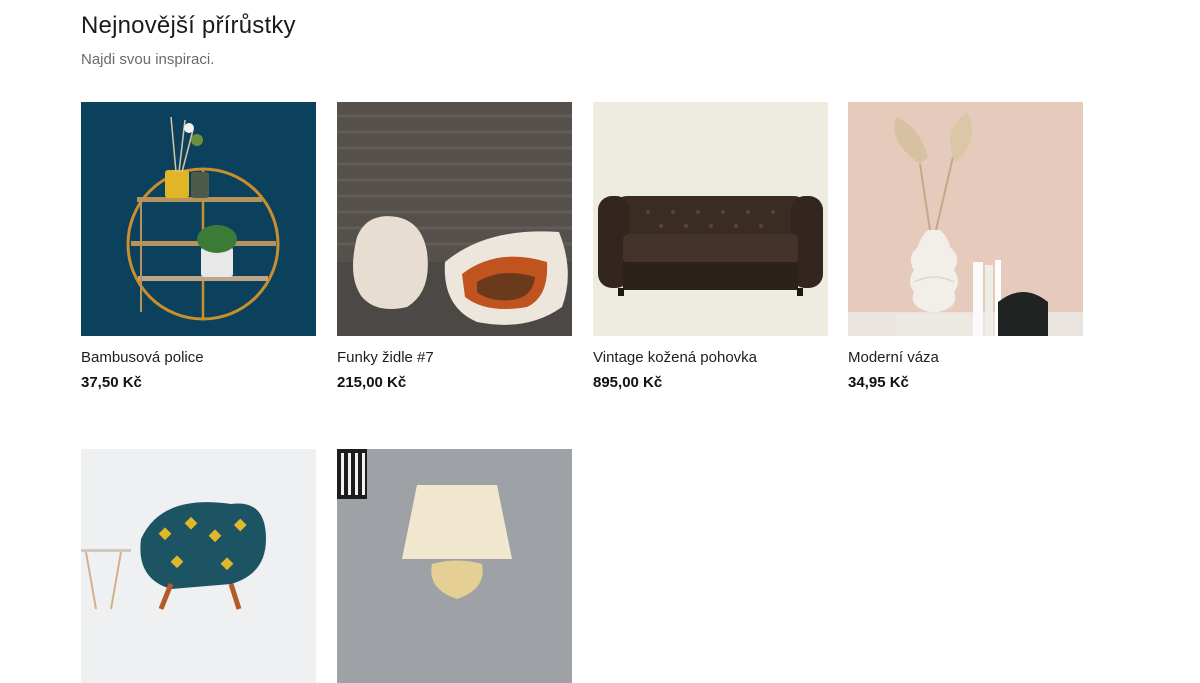  Describe the element at coordinates (148, 59) in the screenshot. I see `section-subtitle: Najdi svou inspiraci.` at that location.